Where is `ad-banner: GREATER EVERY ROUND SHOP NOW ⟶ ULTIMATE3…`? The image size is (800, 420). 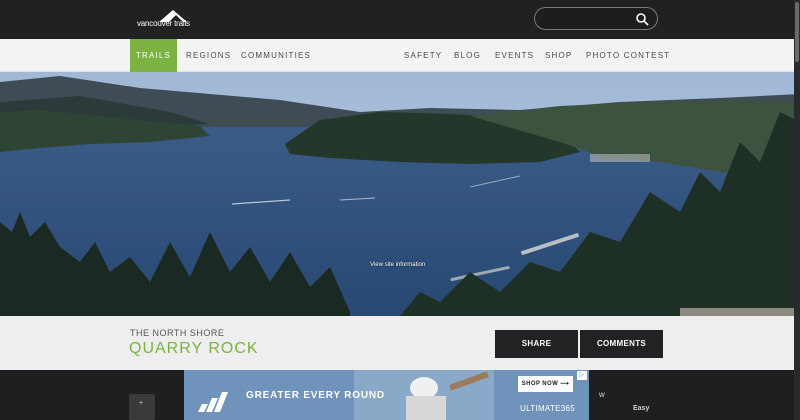 ad-banner: GREATER EVERY ROUND SHOP NOW ⟶ ULTIMATE3… is located at coordinates (386, 395).